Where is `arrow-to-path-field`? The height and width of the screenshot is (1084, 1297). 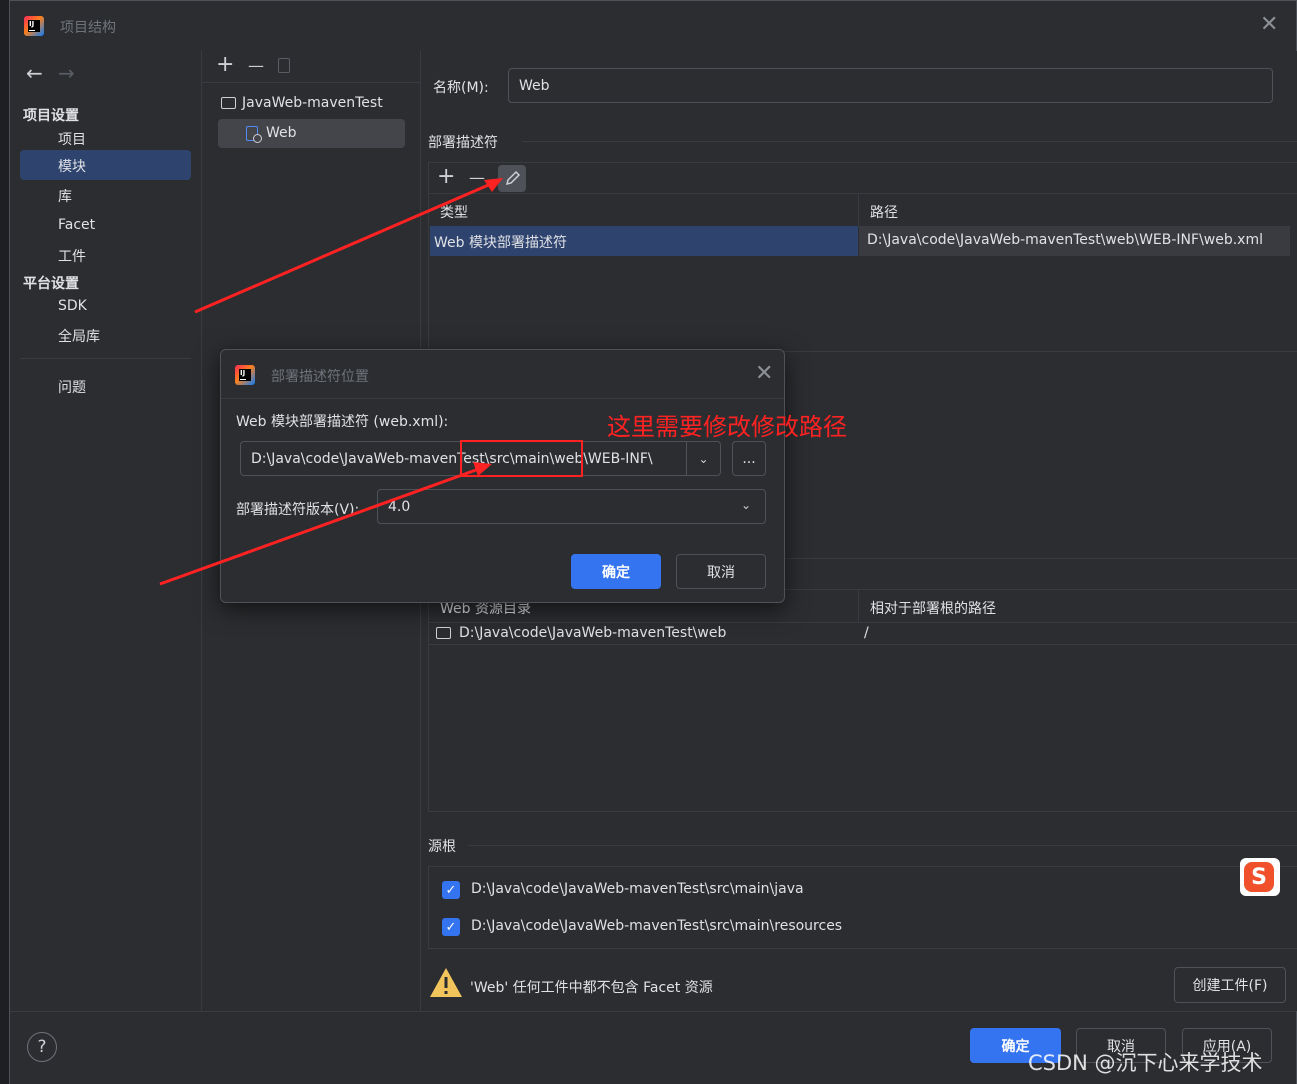
arrow-to-path-field is located at coordinates (323, 525).